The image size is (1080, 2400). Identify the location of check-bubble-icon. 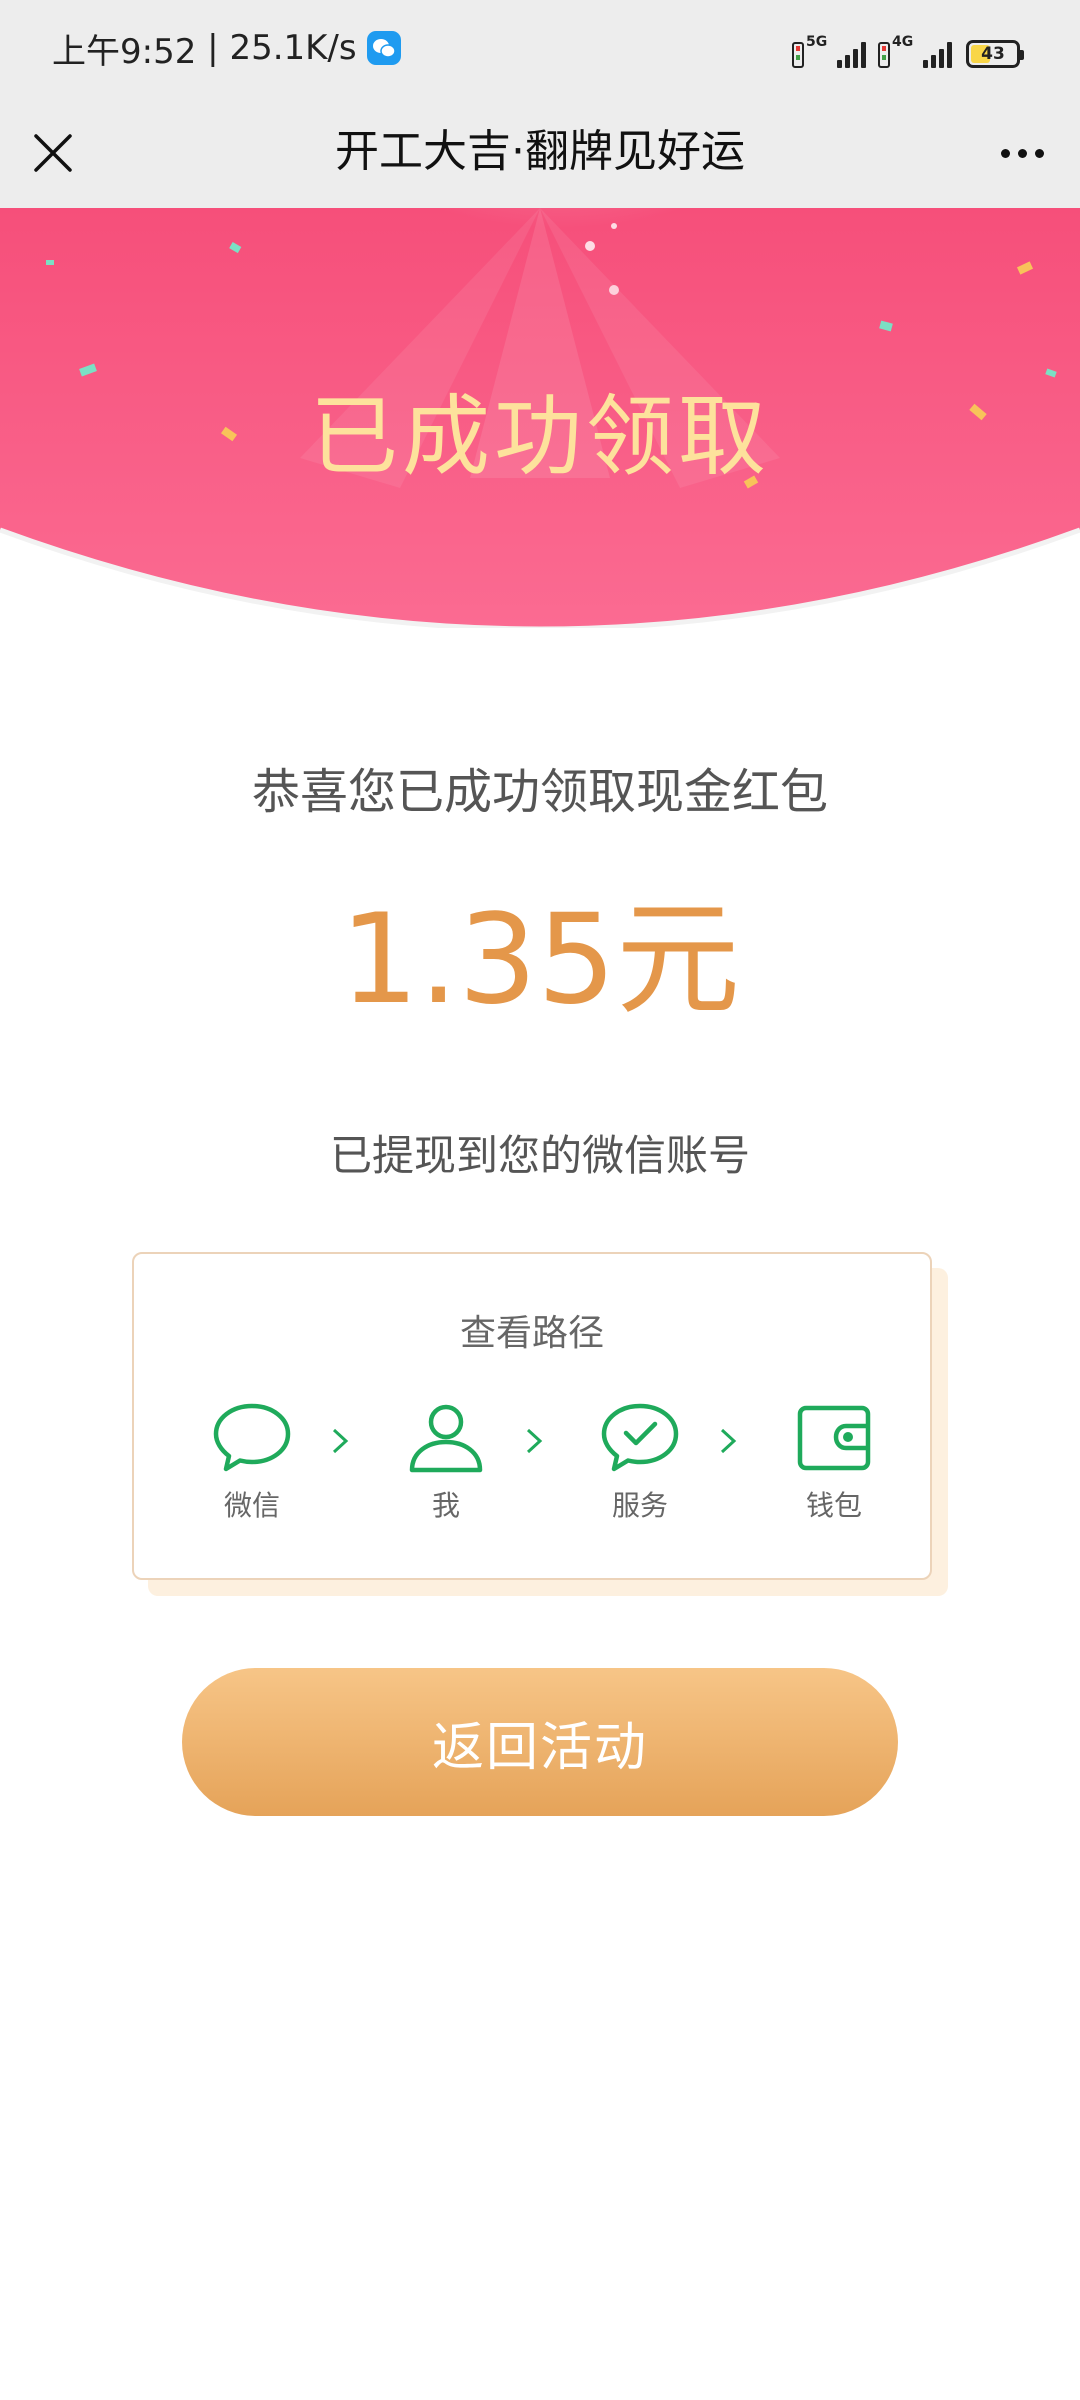
(640, 1437).